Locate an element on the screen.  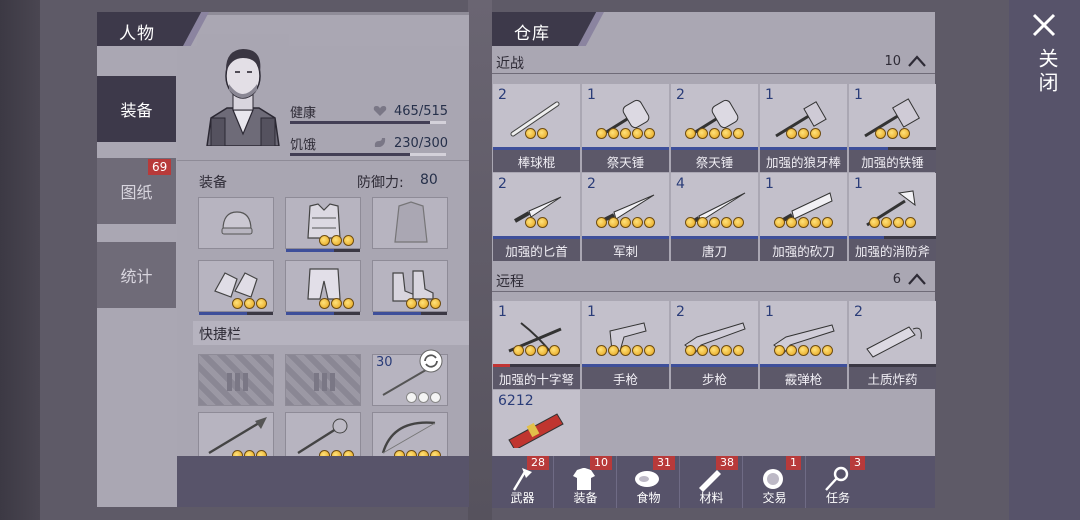
background-divider is located at coordinates (480, 260).